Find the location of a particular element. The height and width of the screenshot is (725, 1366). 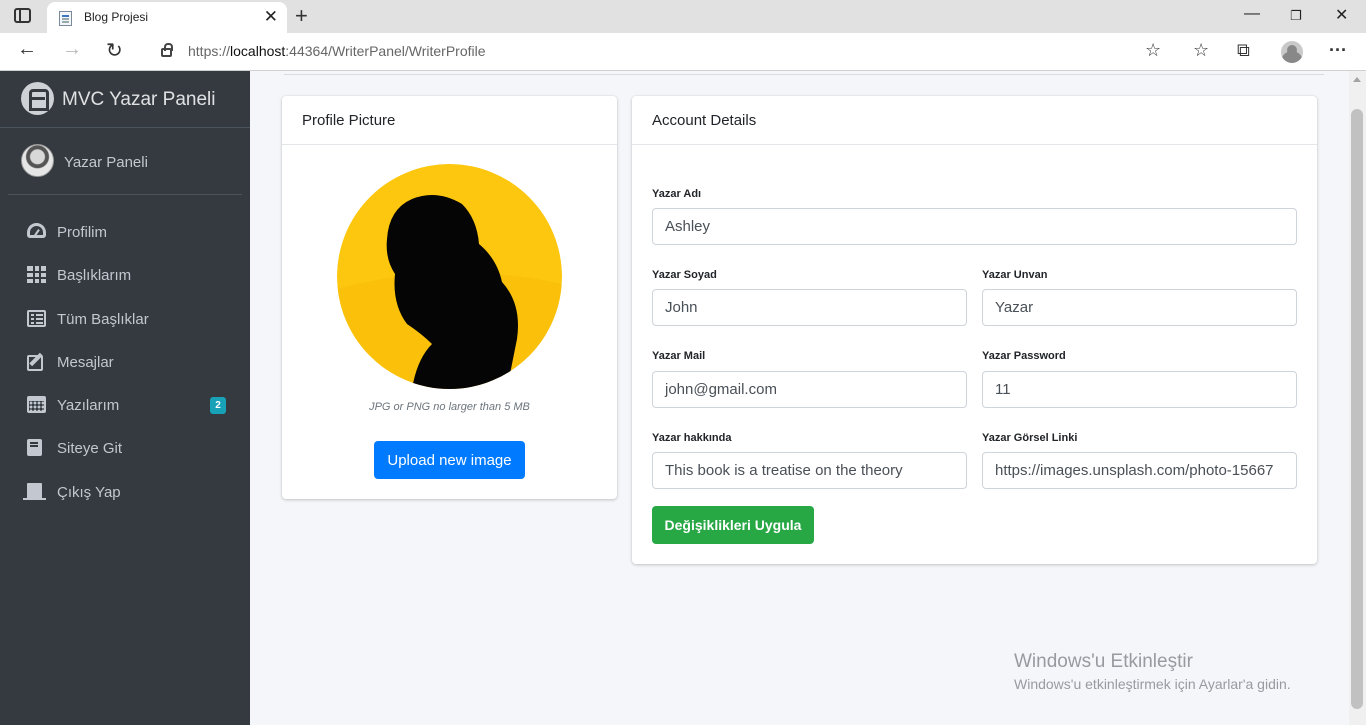

user-panel: Yazar Paneli is located at coordinates (125, 161).